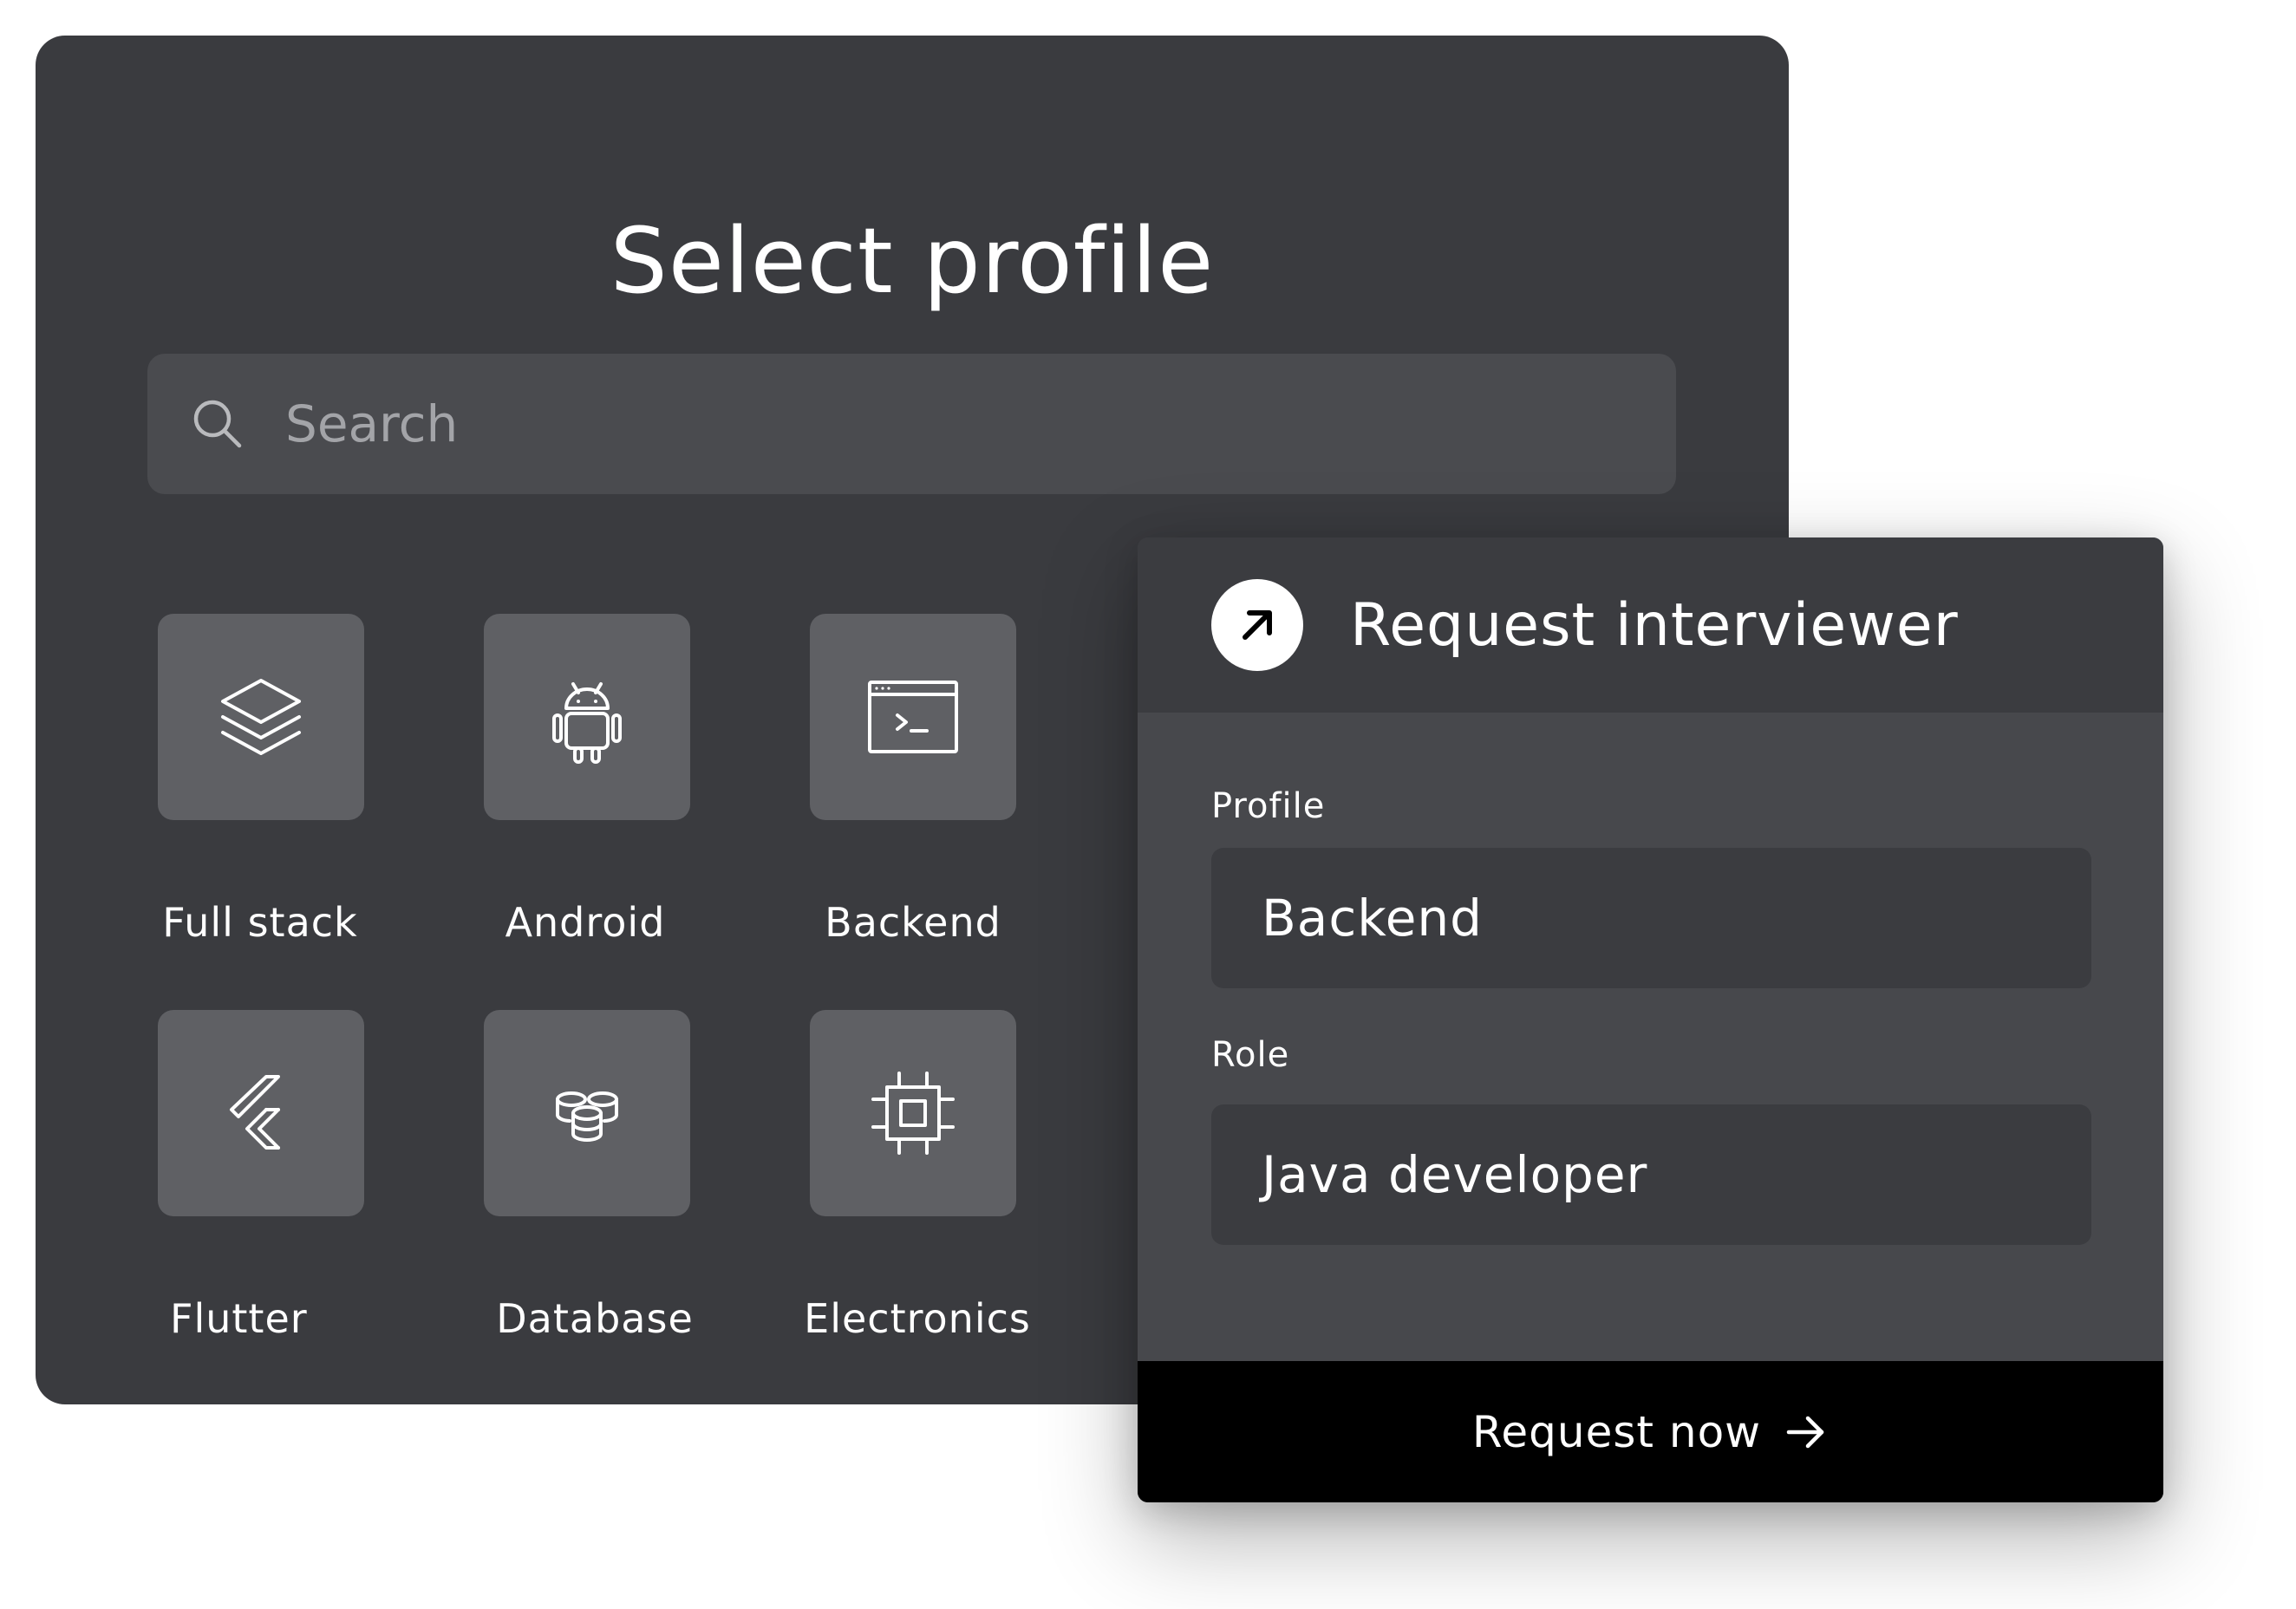 The image size is (2296, 1609). I want to click on profile-tile-android, so click(587, 717).